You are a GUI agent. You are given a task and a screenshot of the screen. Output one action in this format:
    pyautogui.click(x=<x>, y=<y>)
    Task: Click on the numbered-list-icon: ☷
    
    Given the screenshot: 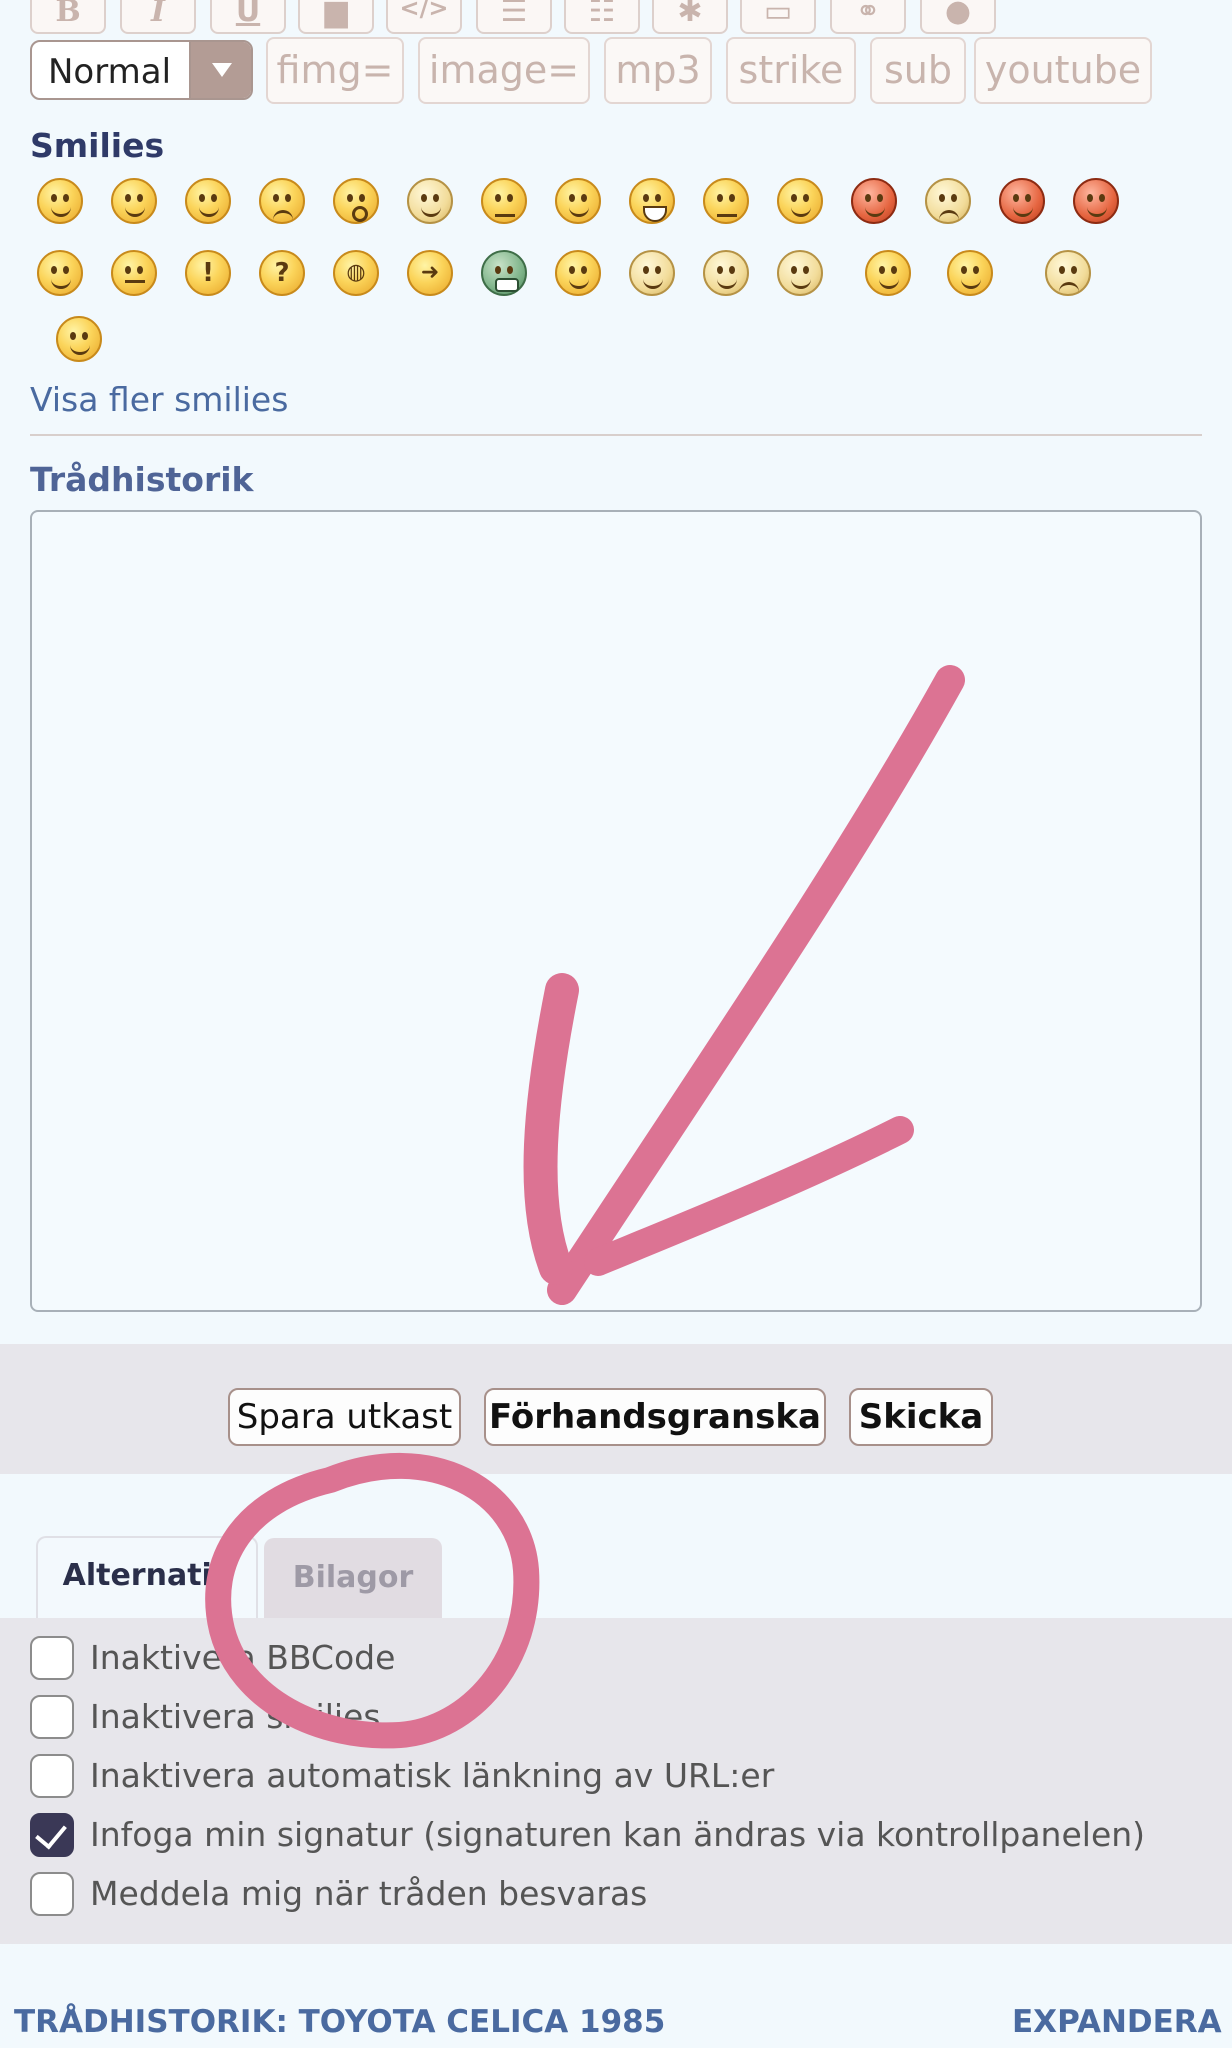 What is the action you would take?
    pyautogui.click(x=602, y=14)
    